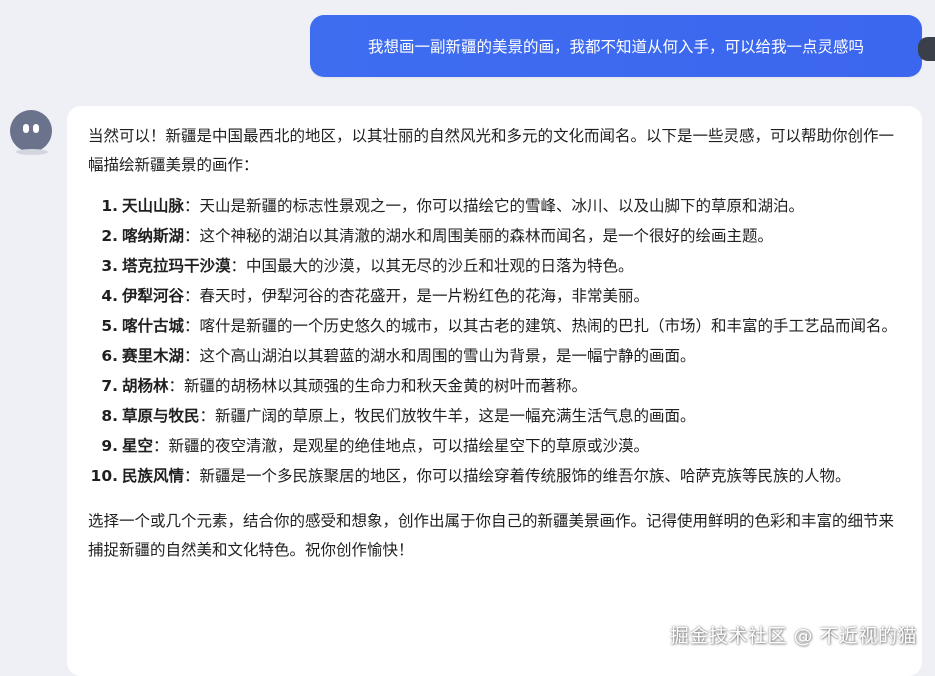 This screenshot has width=935, height=676. What do you see at coordinates (109, 386) in the screenshot?
I see `list-item-number: 7.` at bounding box center [109, 386].